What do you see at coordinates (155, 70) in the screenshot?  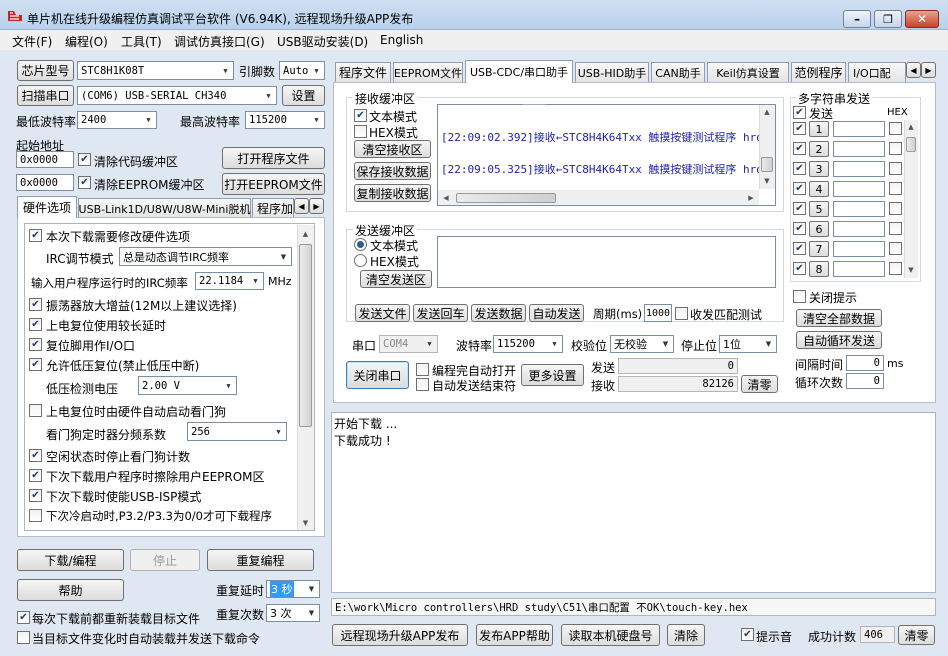 I see `chip-model-select: STC8H1K08T ▼` at bounding box center [155, 70].